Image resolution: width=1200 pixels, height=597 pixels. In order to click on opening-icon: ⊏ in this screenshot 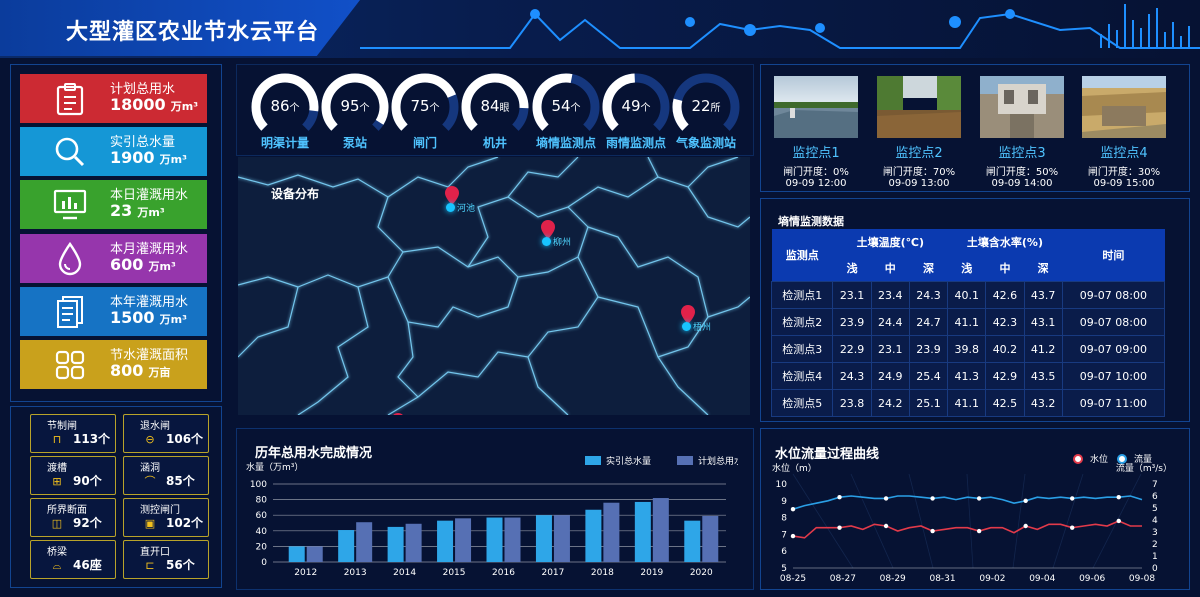, I will do `click(150, 565)`.